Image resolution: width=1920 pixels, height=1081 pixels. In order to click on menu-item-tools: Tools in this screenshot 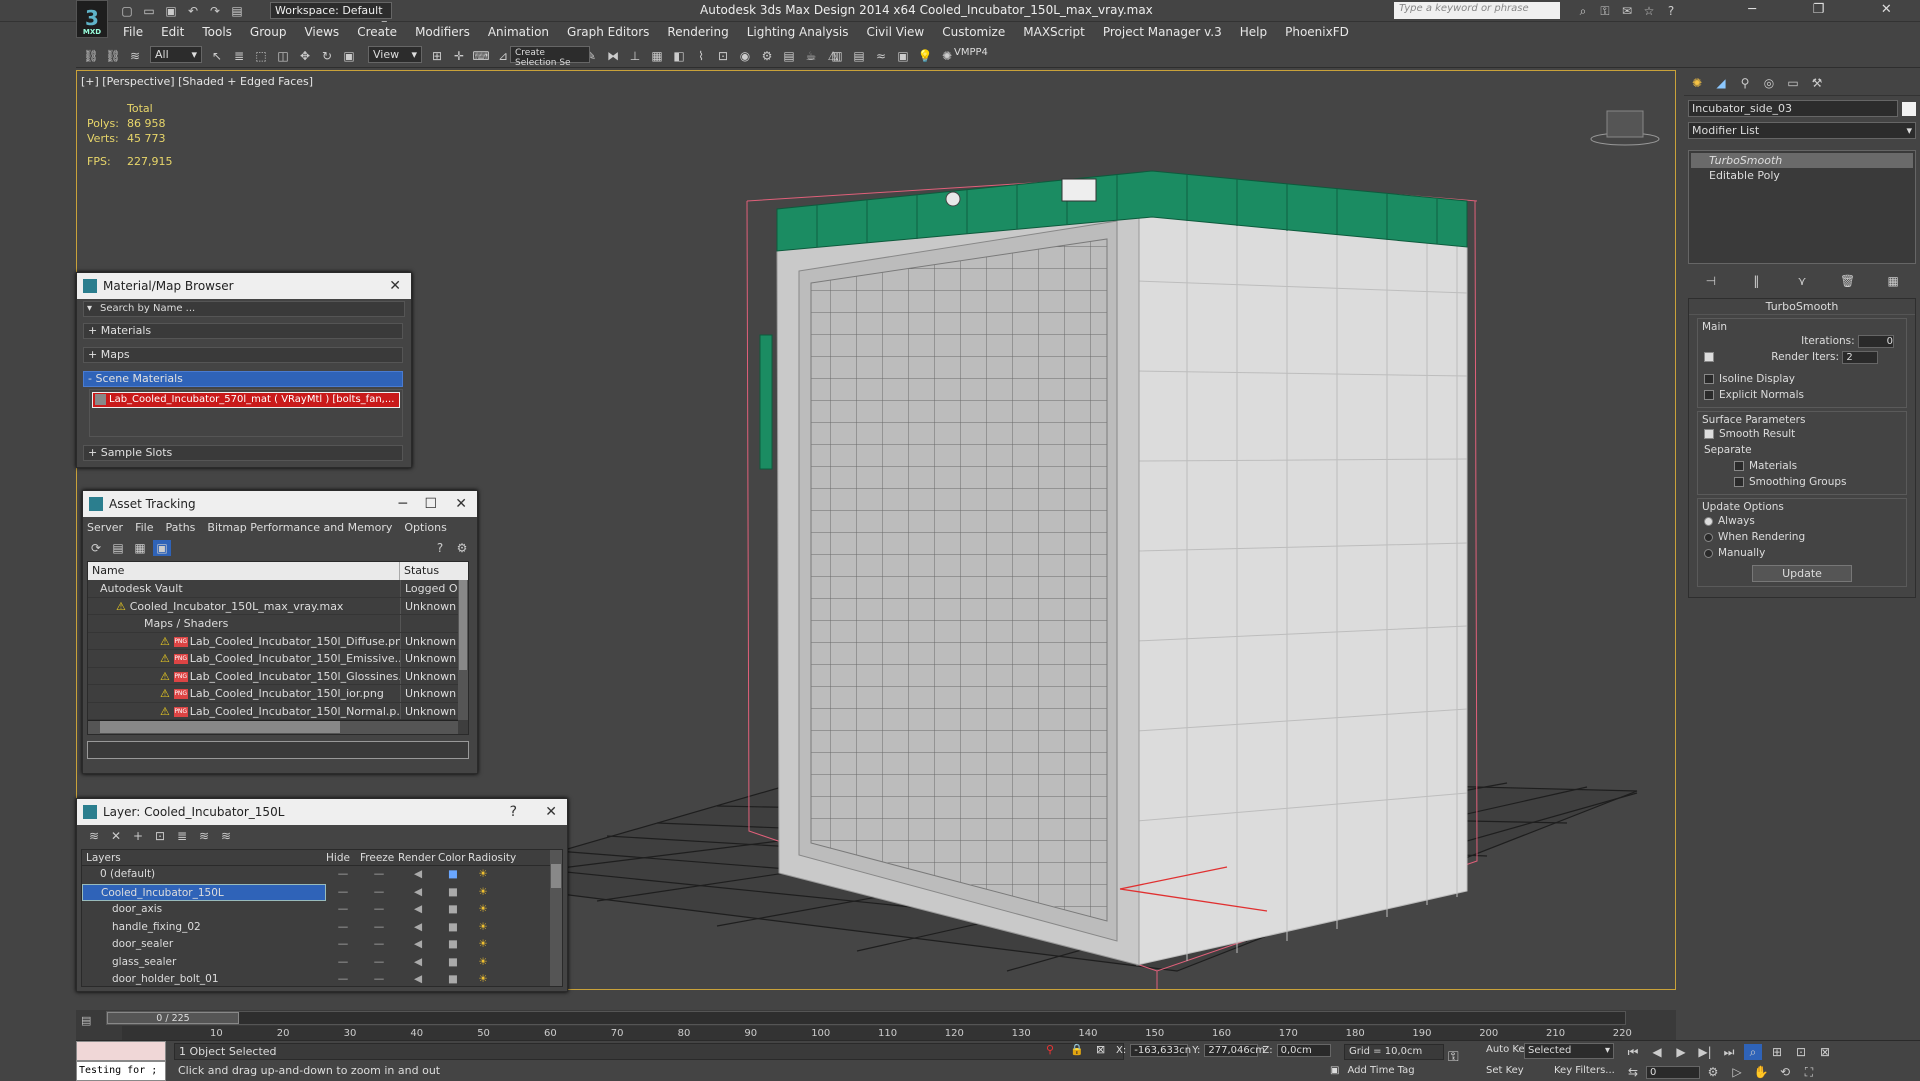, I will do `click(217, 32)`.